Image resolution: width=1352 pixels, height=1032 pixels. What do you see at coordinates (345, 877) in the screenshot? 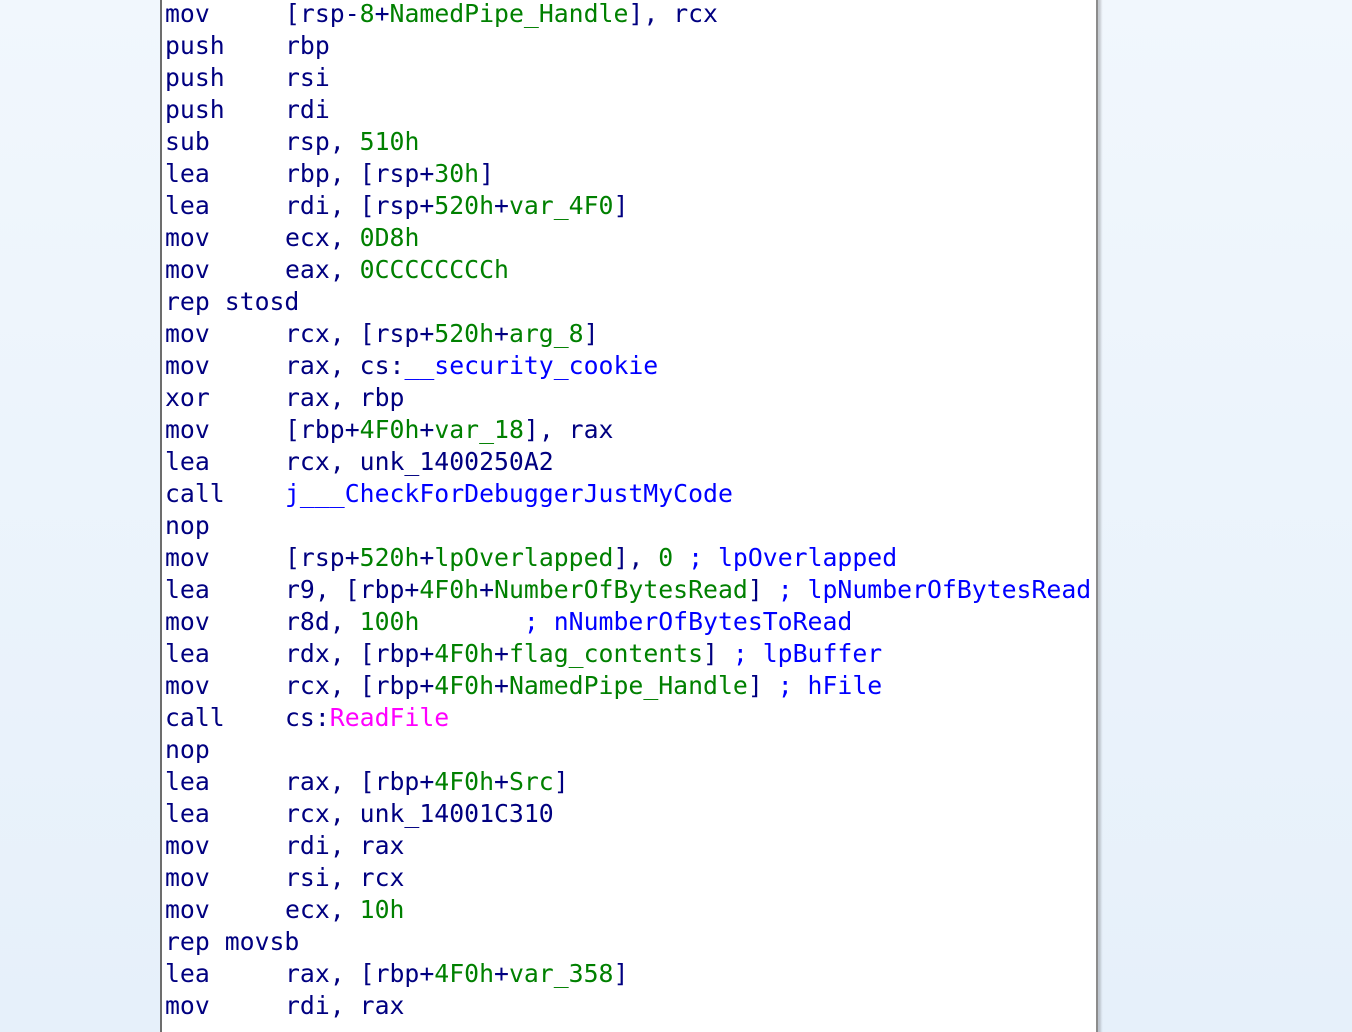
I see `operand-text: rsi, rcx` at bounding box center [345, 877].